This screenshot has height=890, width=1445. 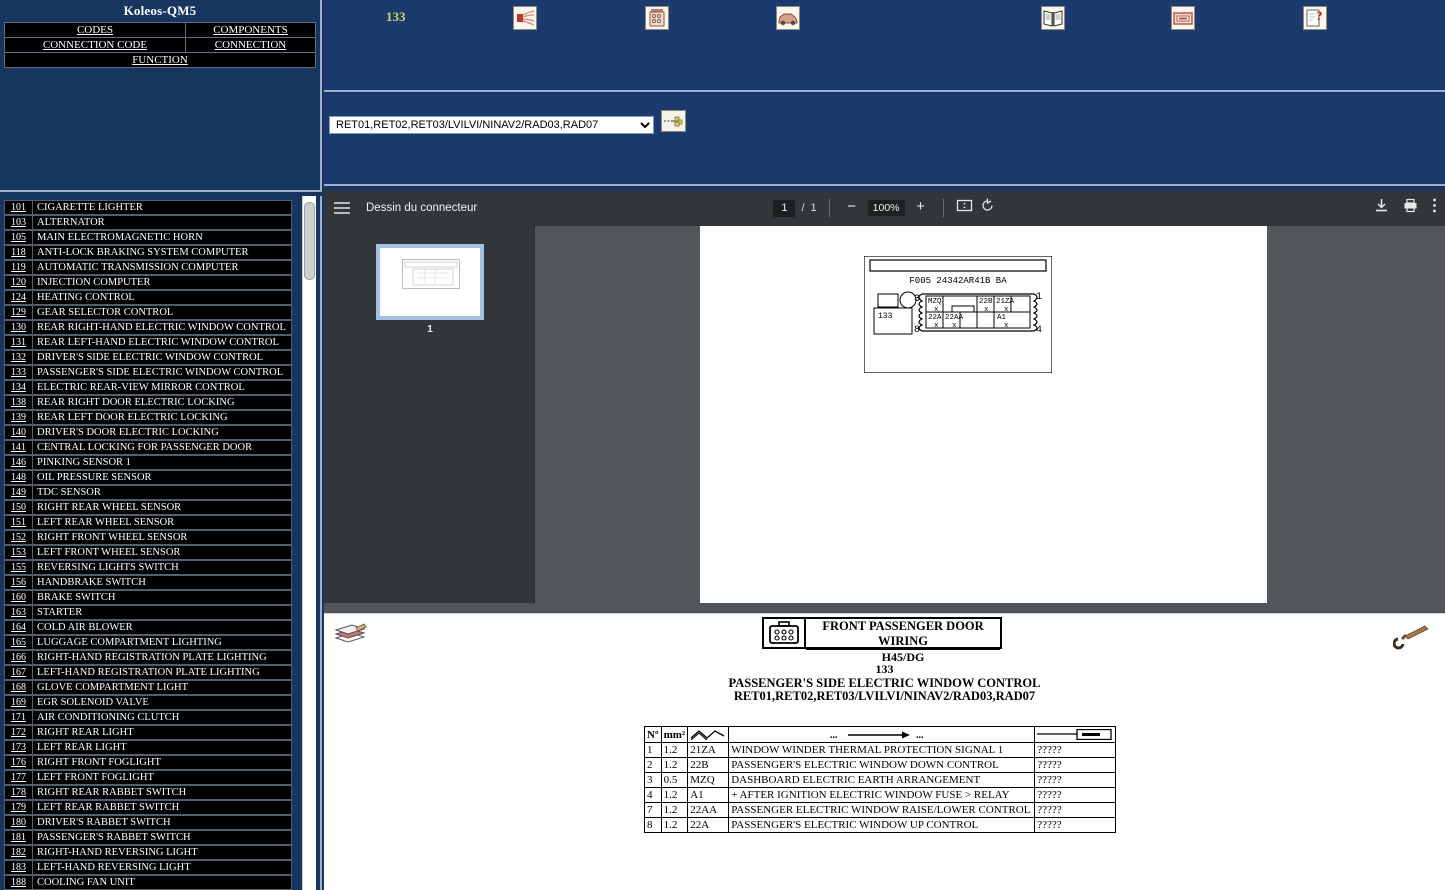 What do you see at coordinates (148, 642) in the screenshot?
I see `list-item: 165 LUGGAGE COMPARTMENT LIGHTING` at bounding box center [148, 642].